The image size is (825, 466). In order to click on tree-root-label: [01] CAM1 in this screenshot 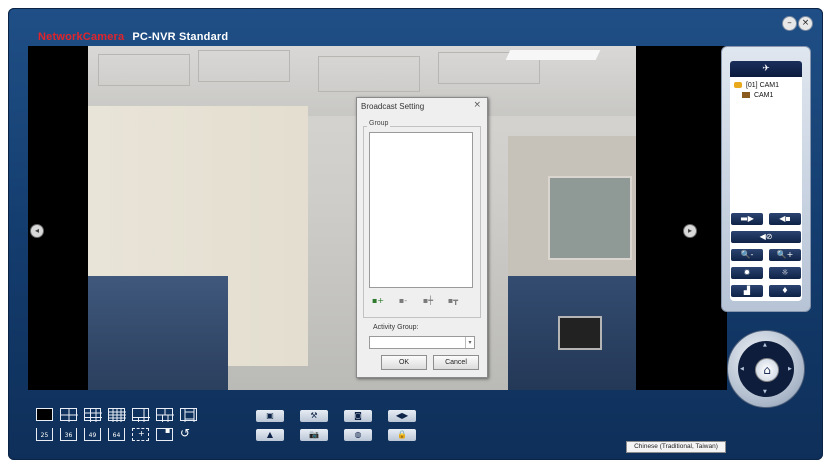, I will do `click(762, 85)`.